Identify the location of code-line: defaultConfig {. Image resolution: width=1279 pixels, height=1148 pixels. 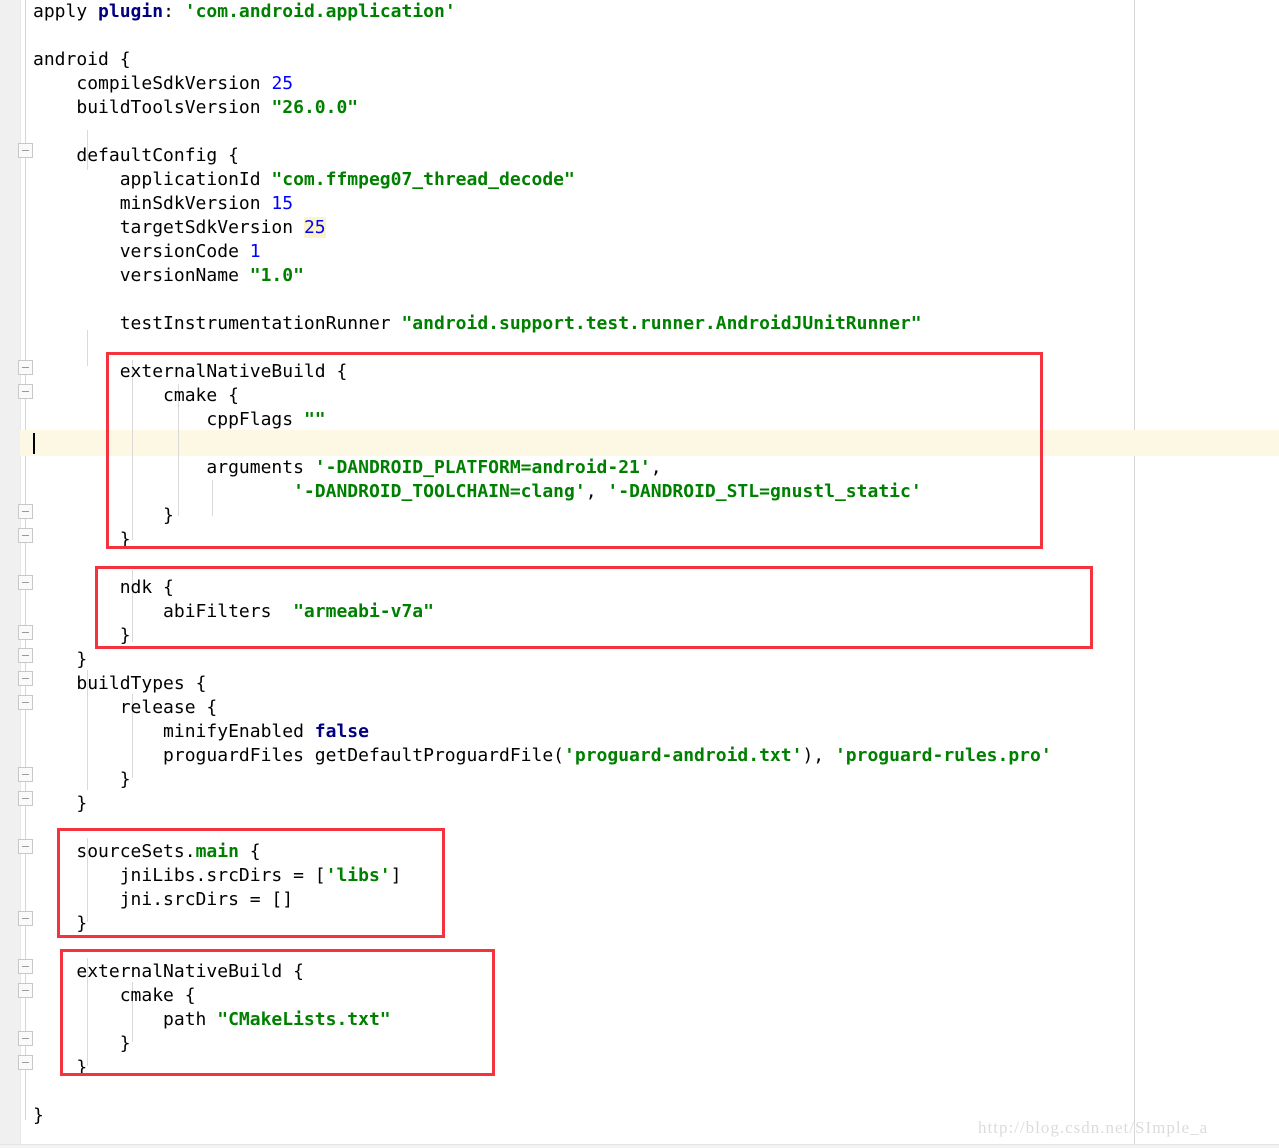
(653, 156).